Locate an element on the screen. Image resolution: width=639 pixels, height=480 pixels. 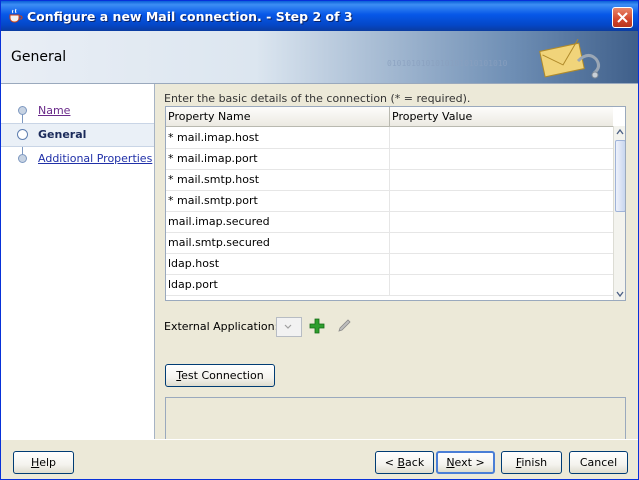
nav-step-general: General is located at coordinates (77, 135).